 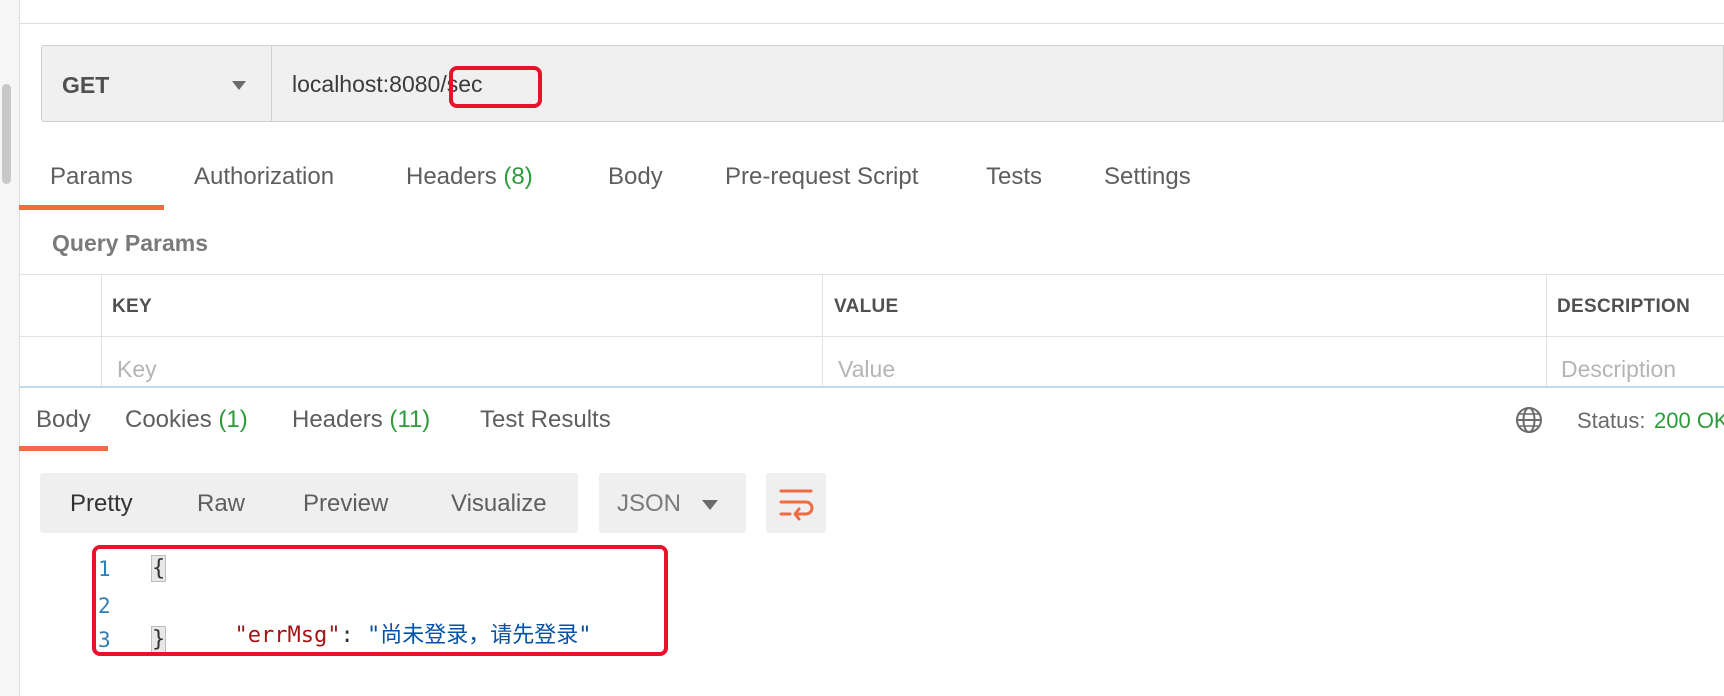 What do you see at coordinates (469, 177) in the screenshot?
I see `tab-headers: Headers (8)` at bounding box center [469, 177].